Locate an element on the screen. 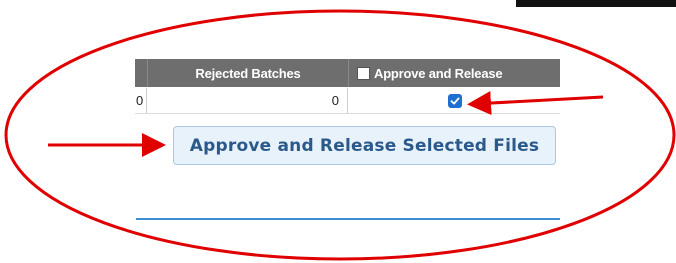 This screenshot has width=676, height=263. header-cell-partial is located at coordinates (141, 73).